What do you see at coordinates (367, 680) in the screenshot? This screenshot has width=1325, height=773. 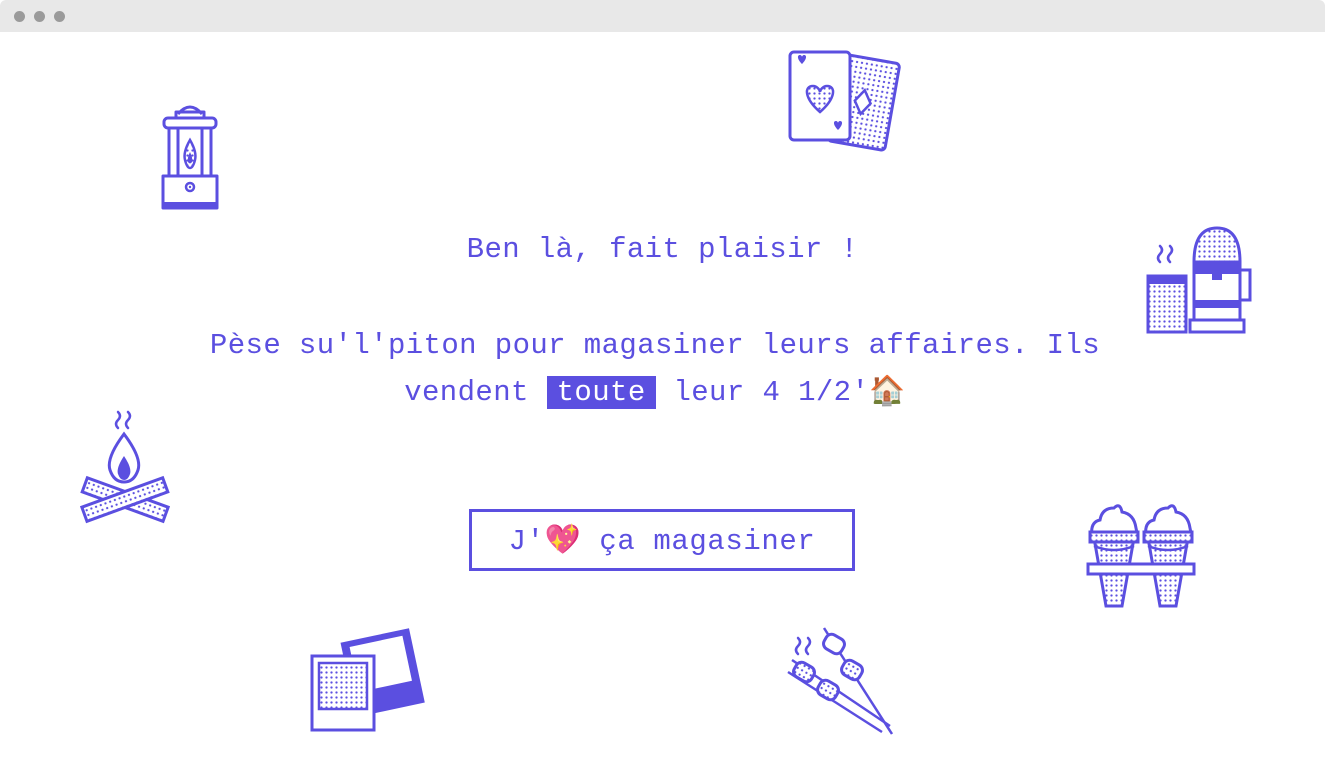 I see `polaroid-photos-icon` at bounding box center [367, 680].